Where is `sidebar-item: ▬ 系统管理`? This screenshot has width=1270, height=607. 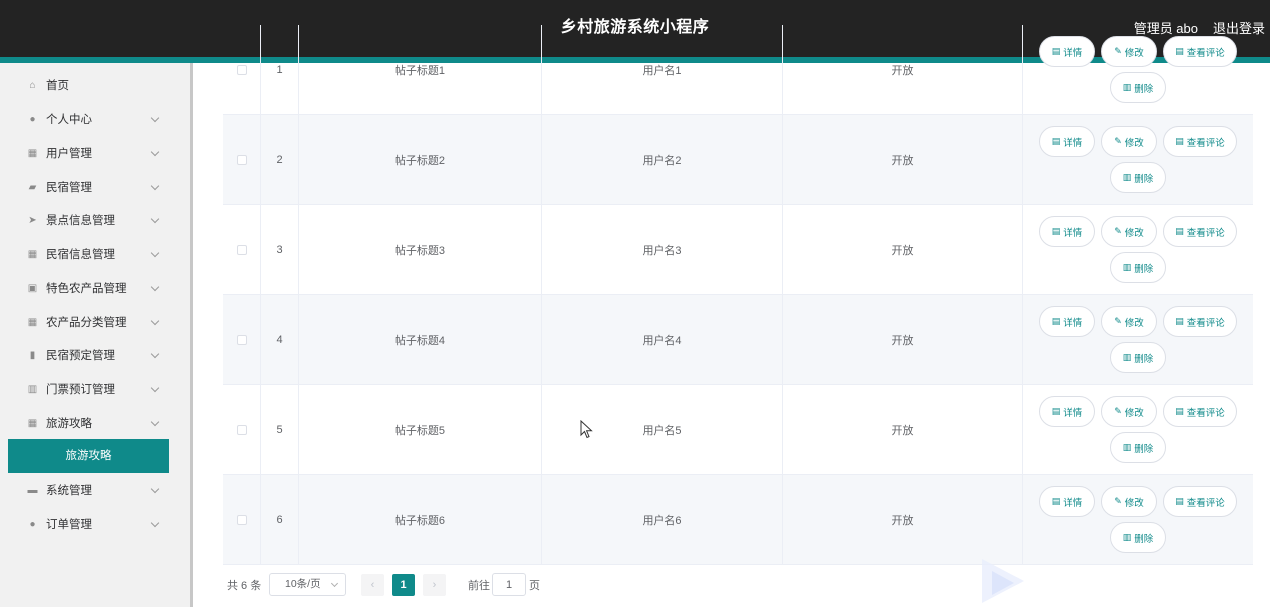 sidebar-item: ▬ 系统管理 is located at coordinates (95, 490).